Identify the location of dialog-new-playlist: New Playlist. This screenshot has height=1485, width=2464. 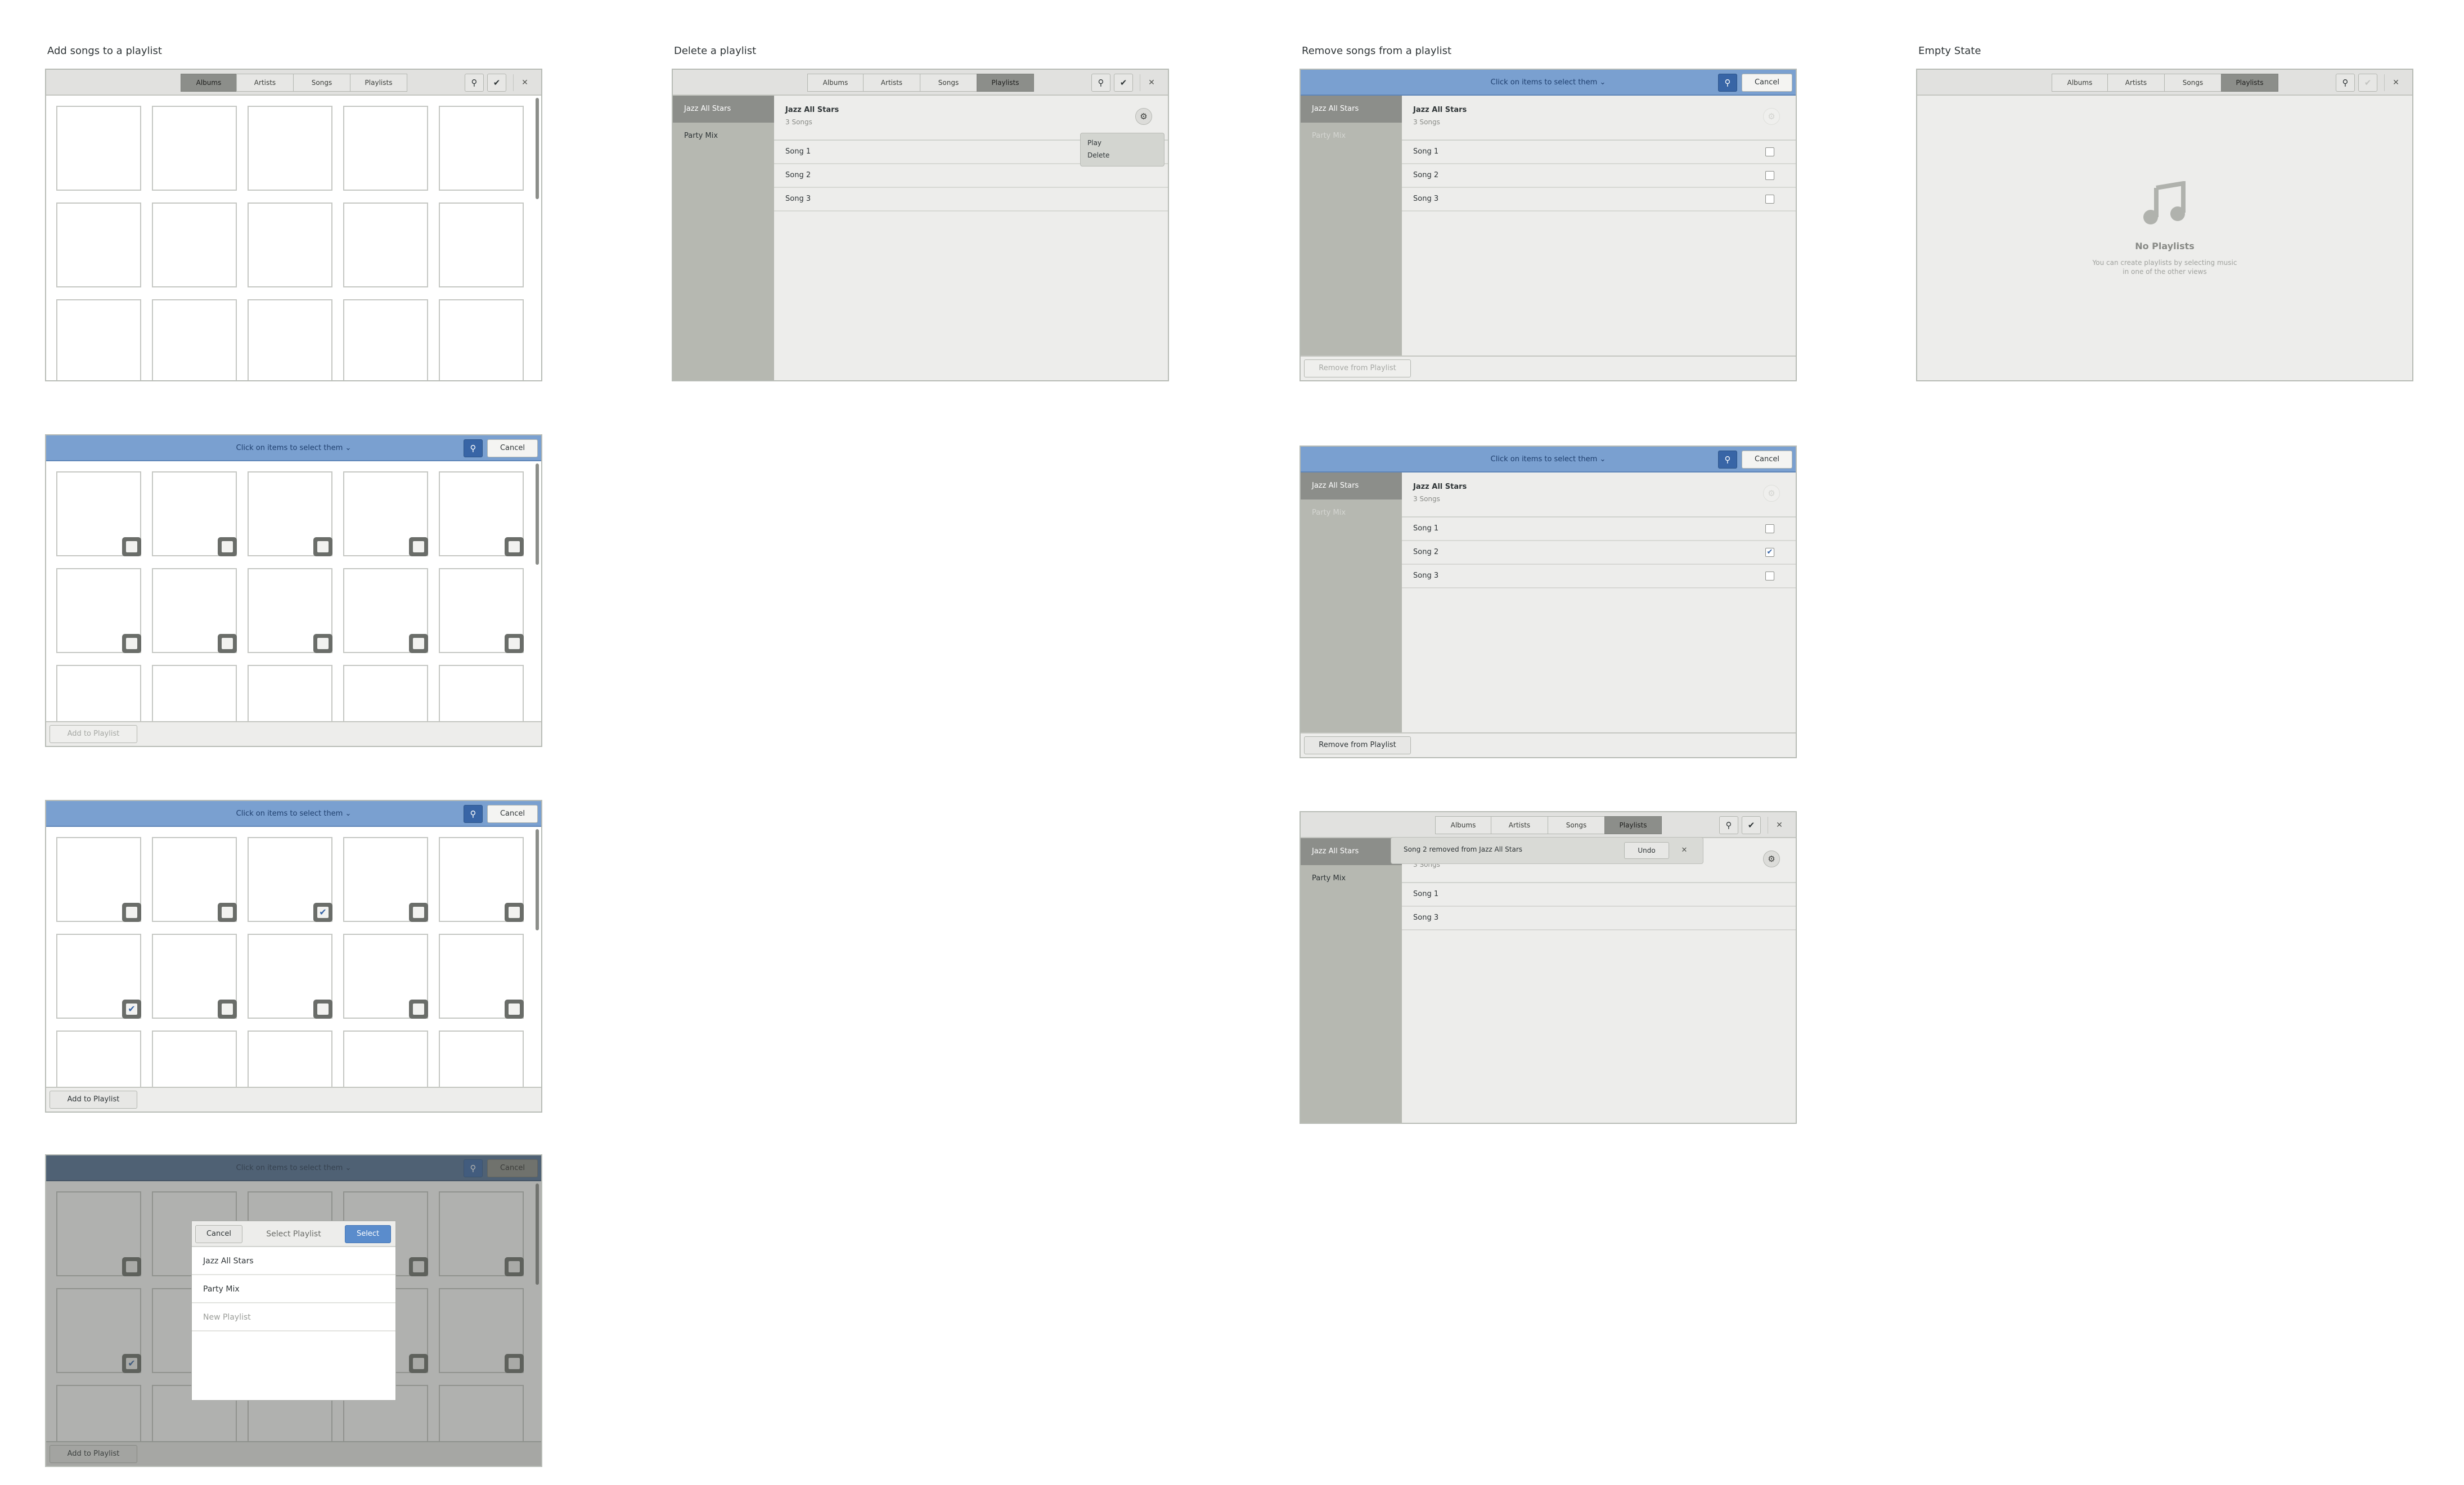
(293, 1317).